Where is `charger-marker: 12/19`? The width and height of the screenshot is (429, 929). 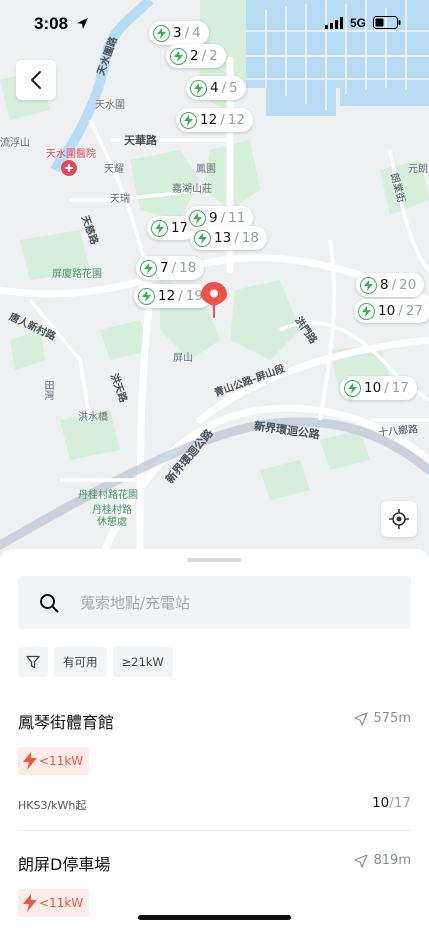 charger-marker: 12/19 is located at coordinates (172, 296).